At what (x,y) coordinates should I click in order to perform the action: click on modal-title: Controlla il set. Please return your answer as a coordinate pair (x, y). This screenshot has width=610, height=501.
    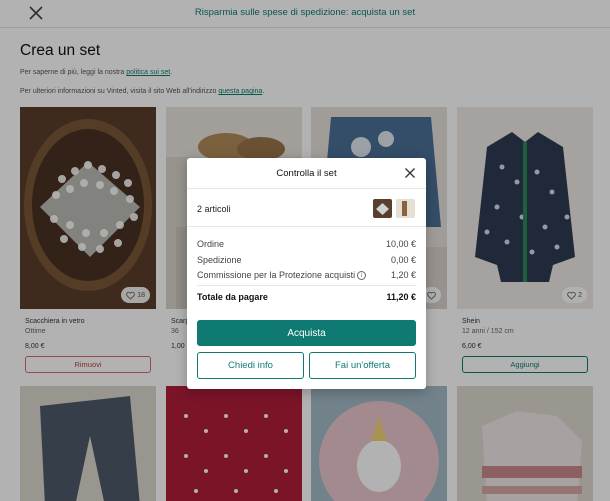
    Looking at the image, I should click on (306, 173).